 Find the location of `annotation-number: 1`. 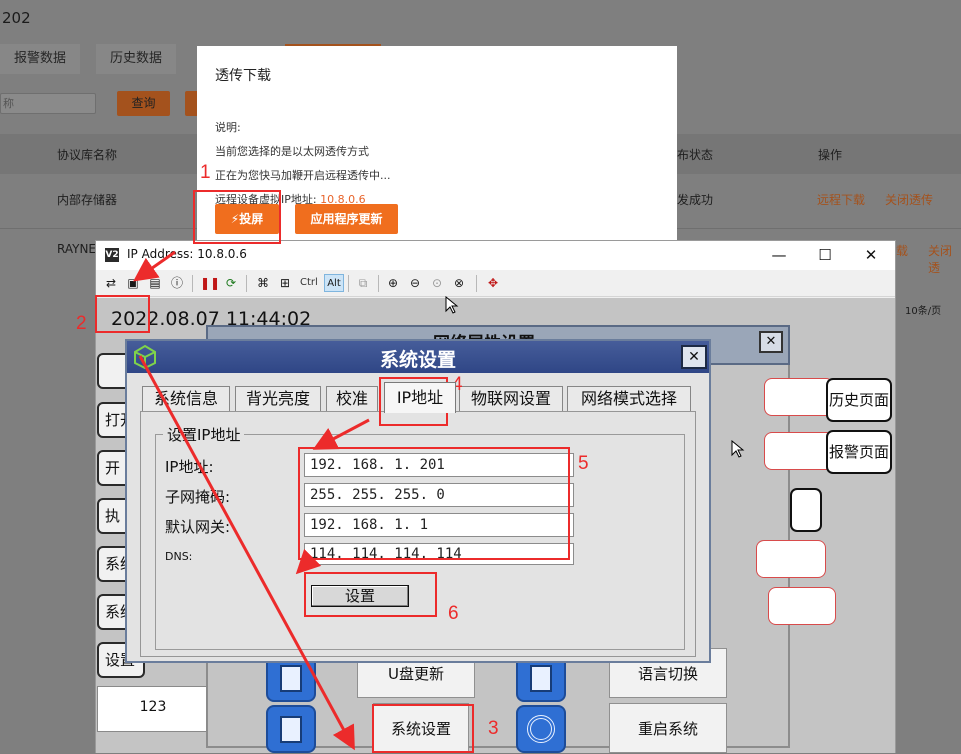

annotation-number: 1 is located at coordinates (205, 172).